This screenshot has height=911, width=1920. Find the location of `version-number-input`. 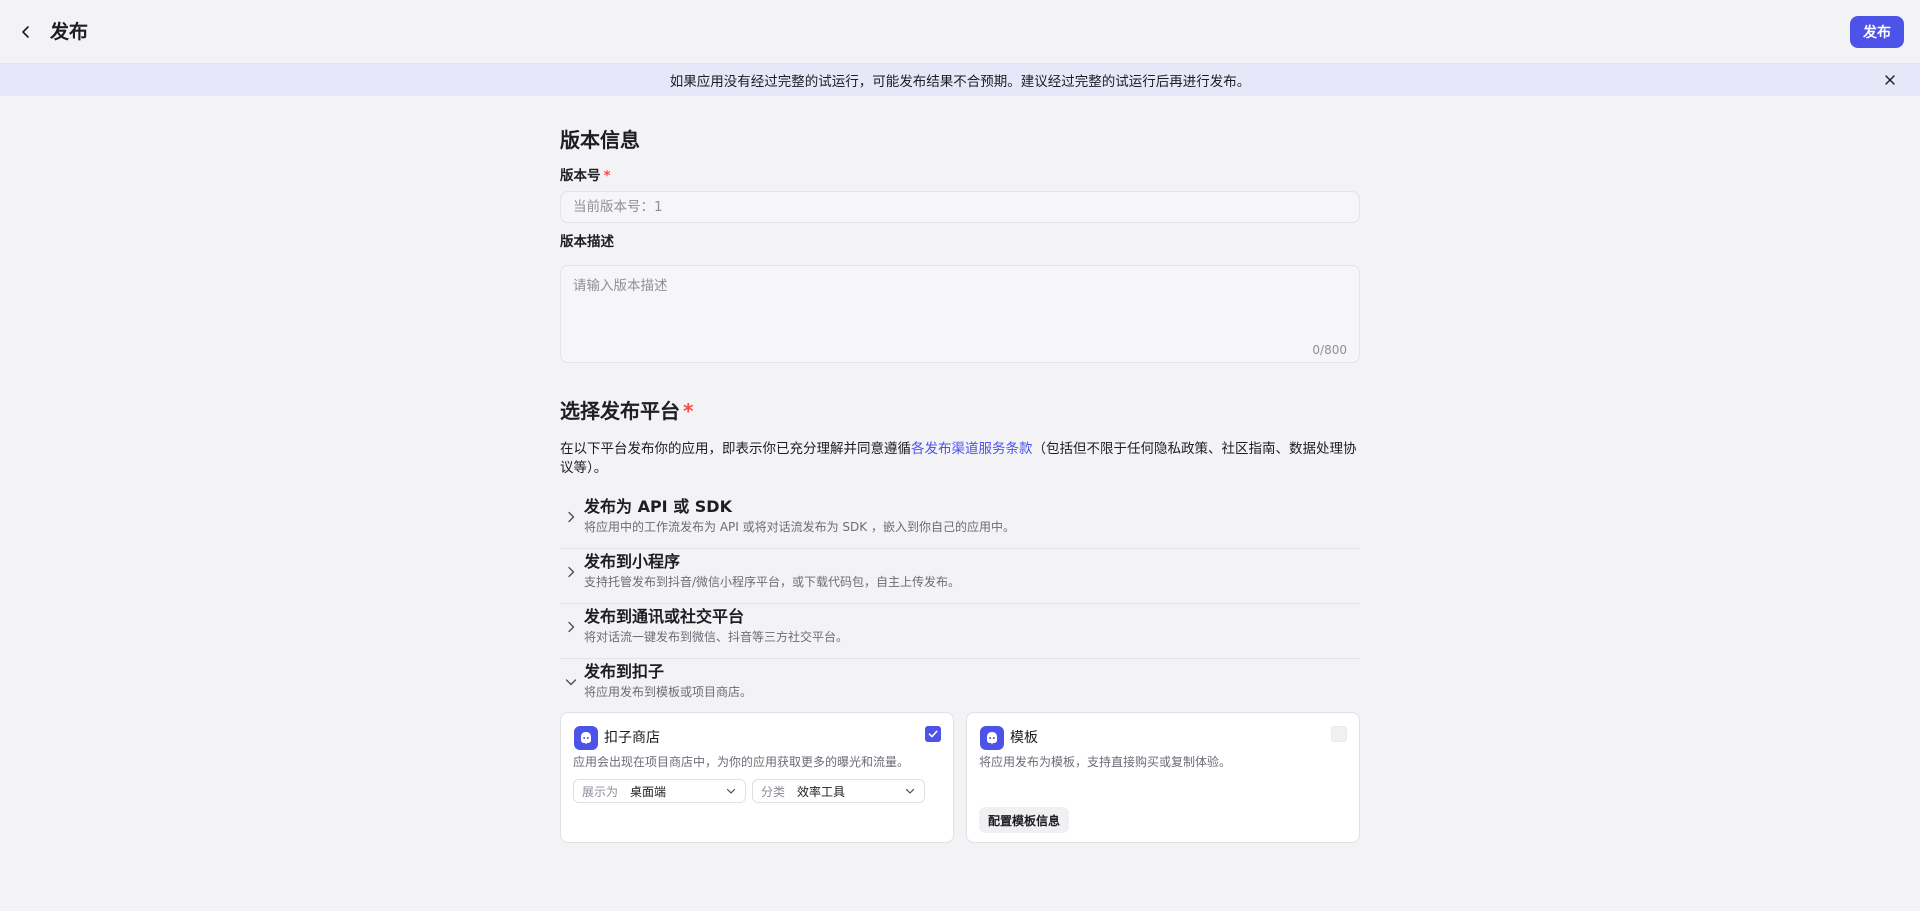

version-number-input is located at coordinates (960, 207).